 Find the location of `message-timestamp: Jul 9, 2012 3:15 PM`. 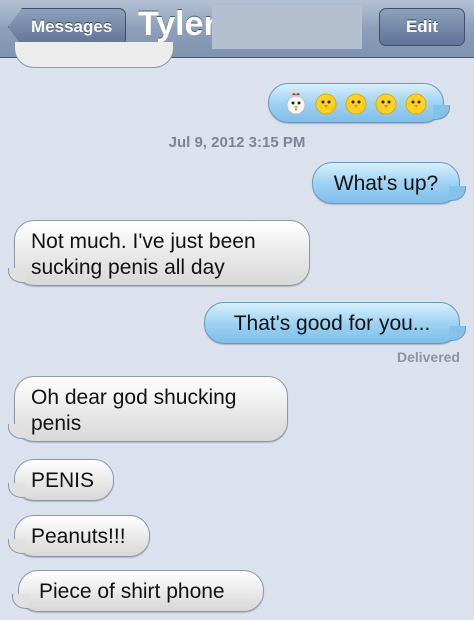

message-timestamp: Jul 9, 2012 3:15 PM is located at coordinates (237, 142).